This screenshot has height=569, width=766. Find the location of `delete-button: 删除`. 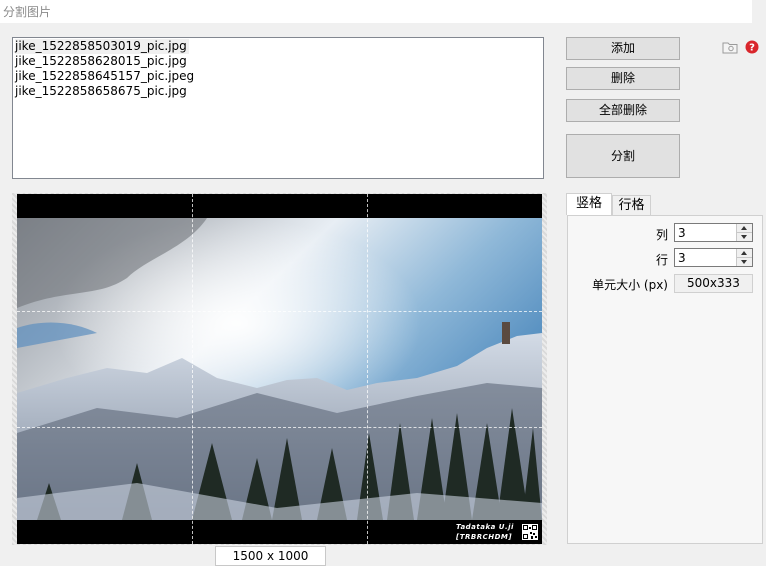

delete-button: 删除 is located at coordinates (623, 78).